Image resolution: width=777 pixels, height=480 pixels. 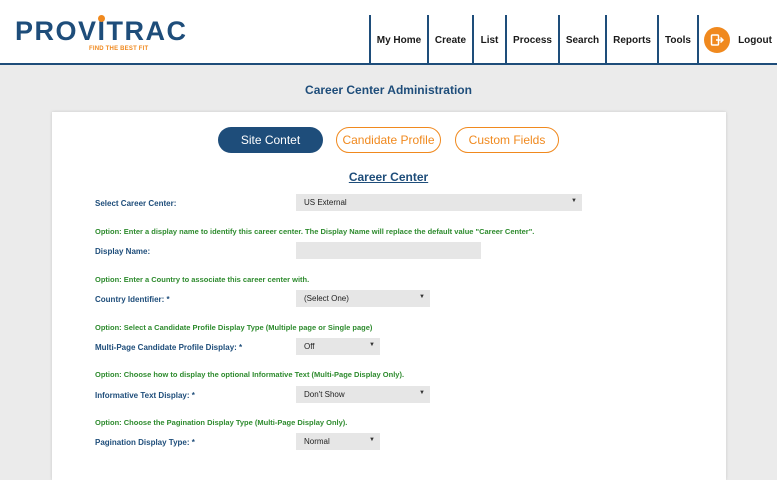 I want to click on section-title: Career Center, so click(x=388, y=177).